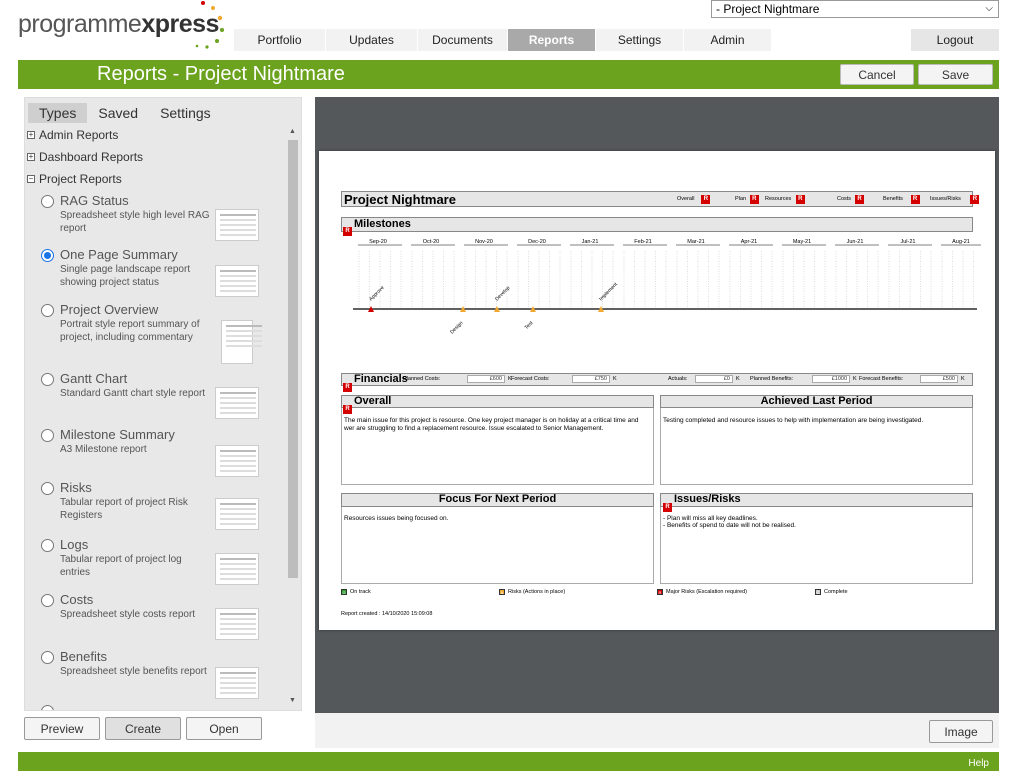  I want to click on month-label: Aug-21, so click(961, 242).